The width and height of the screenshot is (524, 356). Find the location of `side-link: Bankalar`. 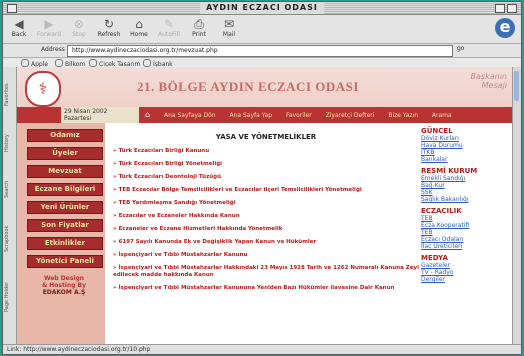

side-link: Bankalar is located at coordinates (466, 159).